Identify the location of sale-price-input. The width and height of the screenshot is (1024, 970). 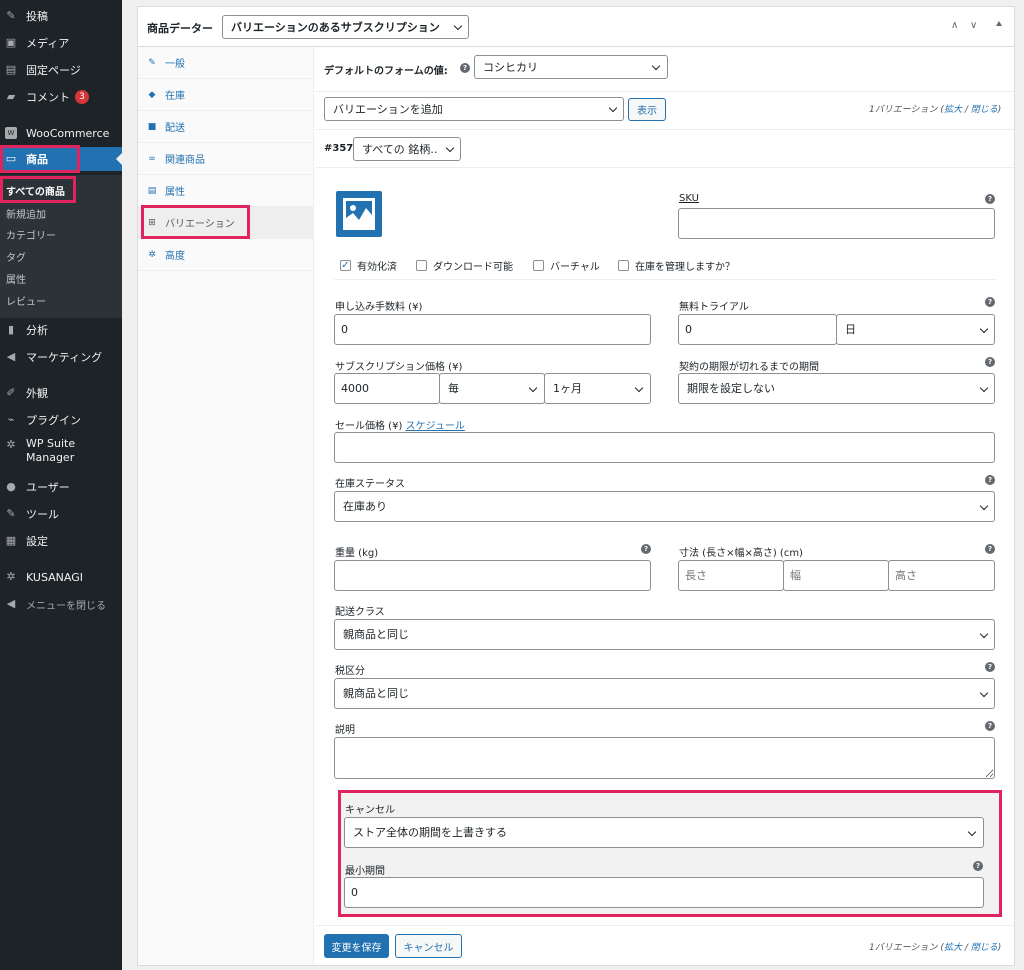
(664, 447).